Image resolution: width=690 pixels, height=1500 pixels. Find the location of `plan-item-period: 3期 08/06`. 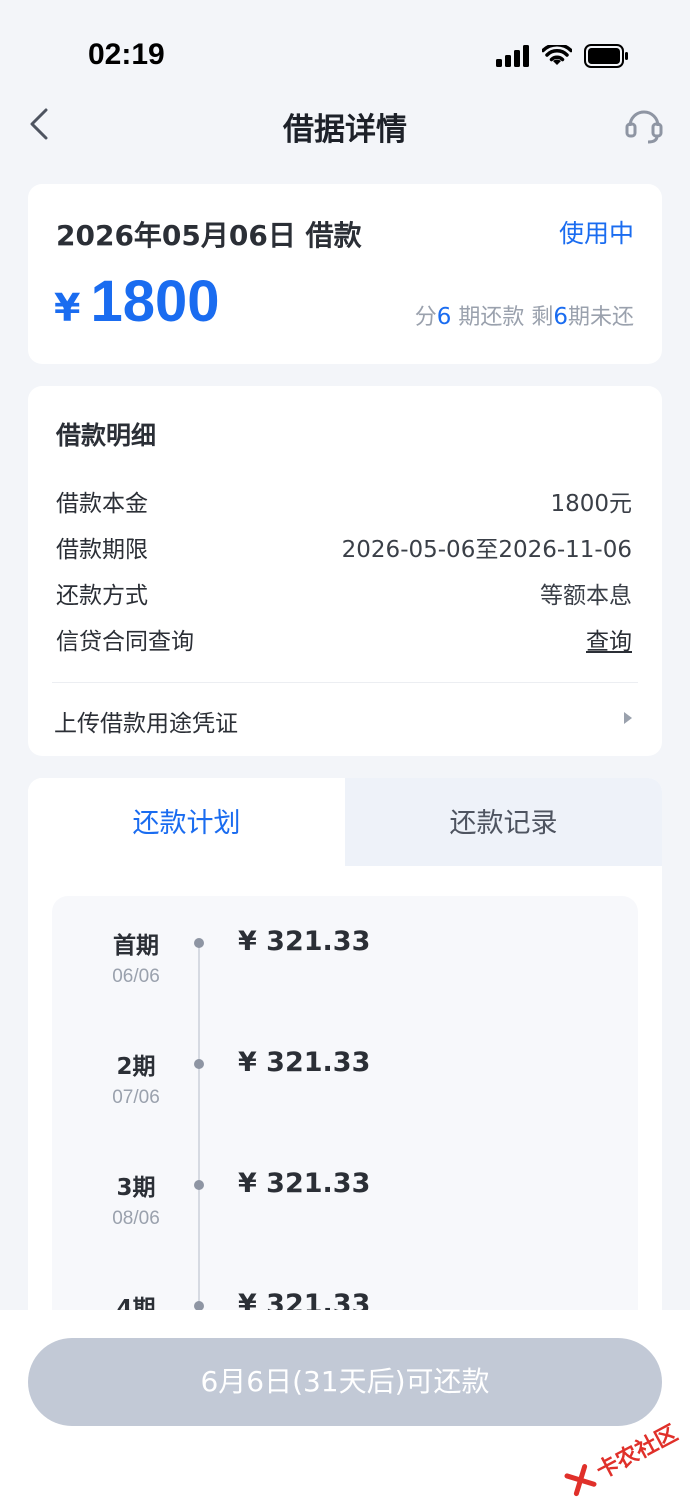

plan-item-period: 3期 08/06 is located at coordinates (136, 1199).